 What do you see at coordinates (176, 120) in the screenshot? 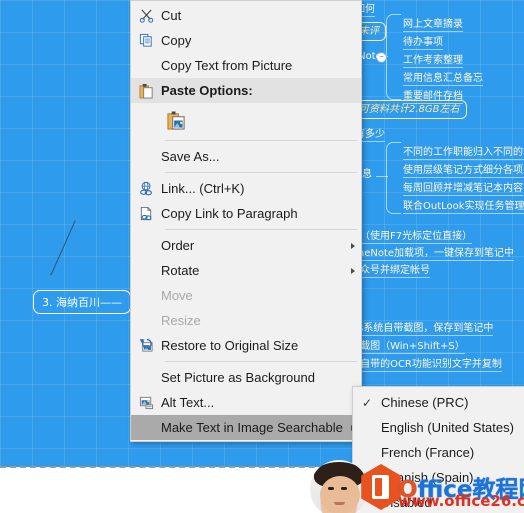
I see `paste-picture-icon` at bounding box center [176, 120].